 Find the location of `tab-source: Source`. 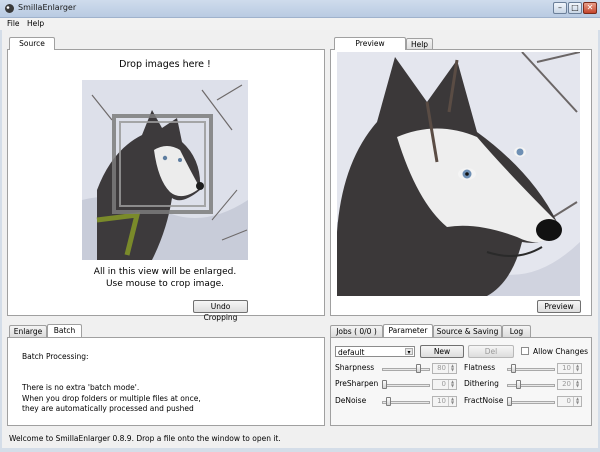

tab-source: Source is located at coordinates (32, 43).